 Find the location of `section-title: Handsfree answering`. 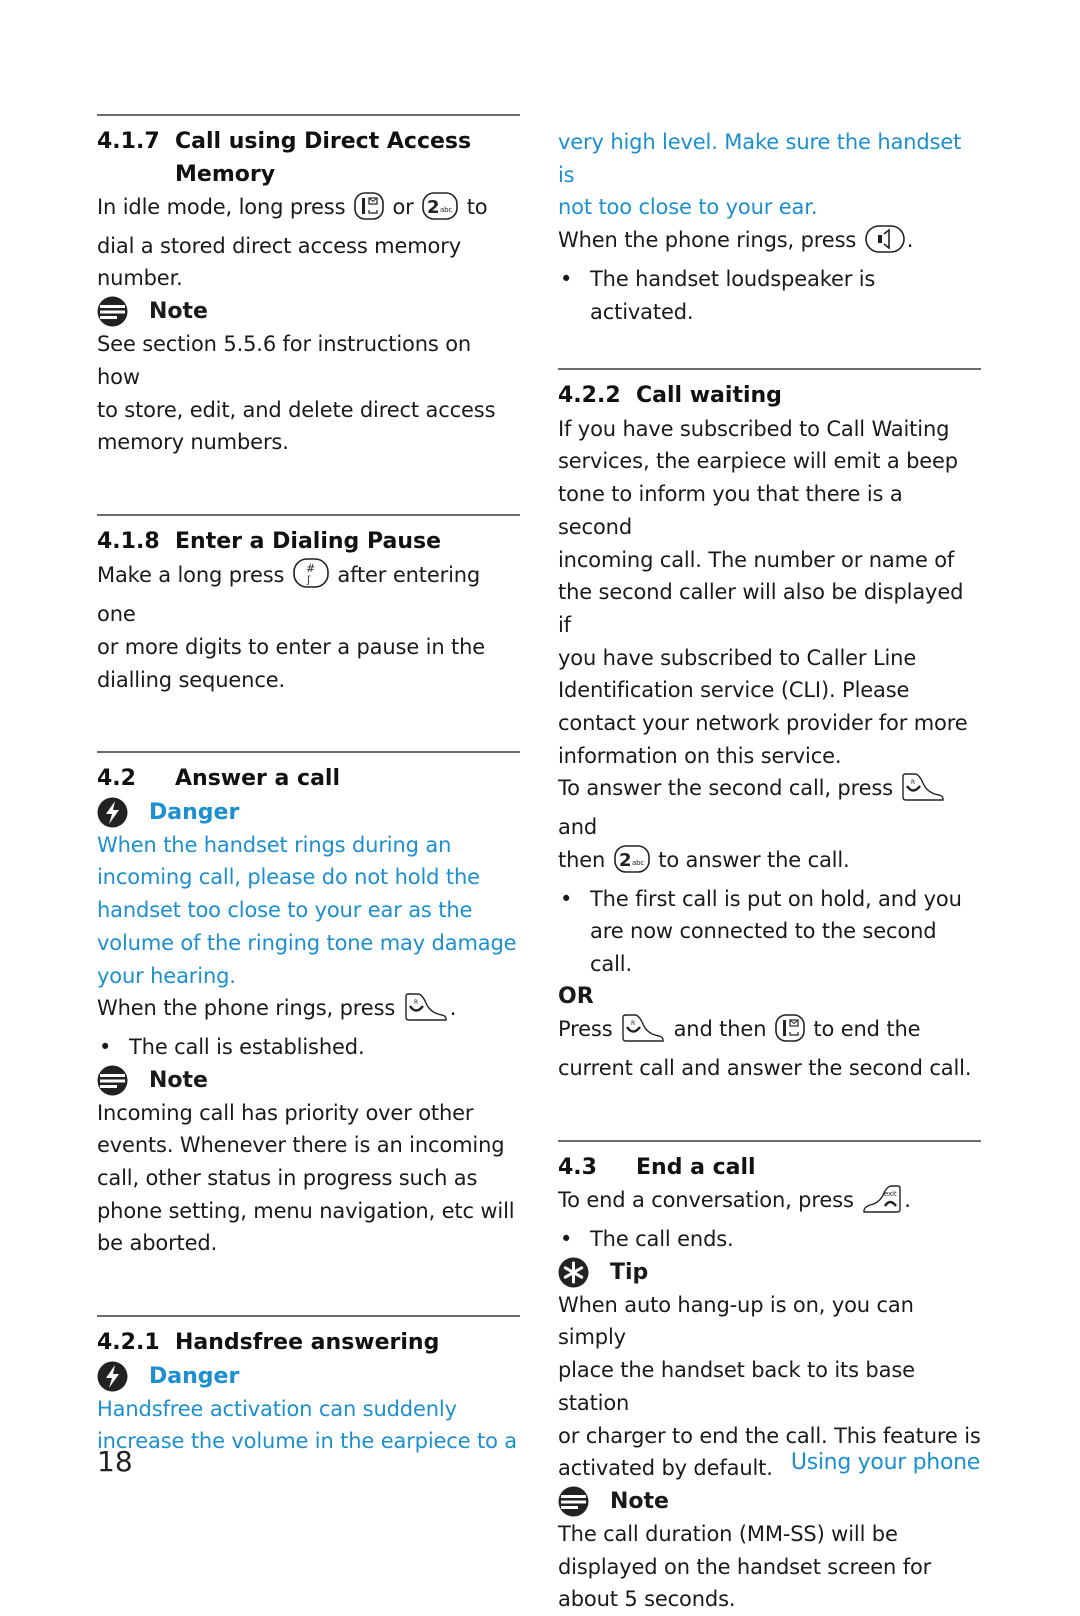

section-title: Handsfree answering is located at coordinates (307, 1343).